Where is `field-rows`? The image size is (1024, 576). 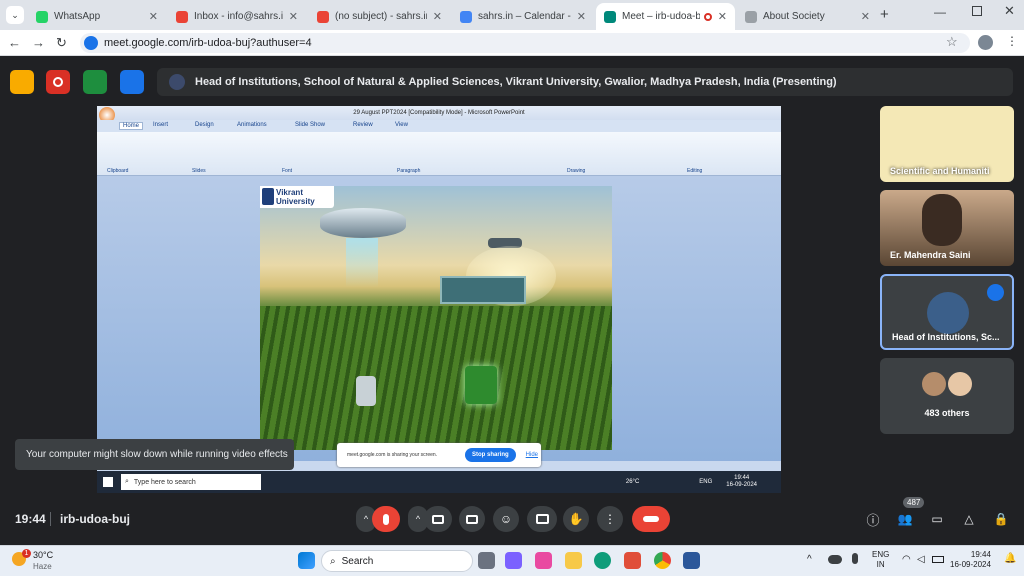
field-rows is located at coordinates (436, 378).